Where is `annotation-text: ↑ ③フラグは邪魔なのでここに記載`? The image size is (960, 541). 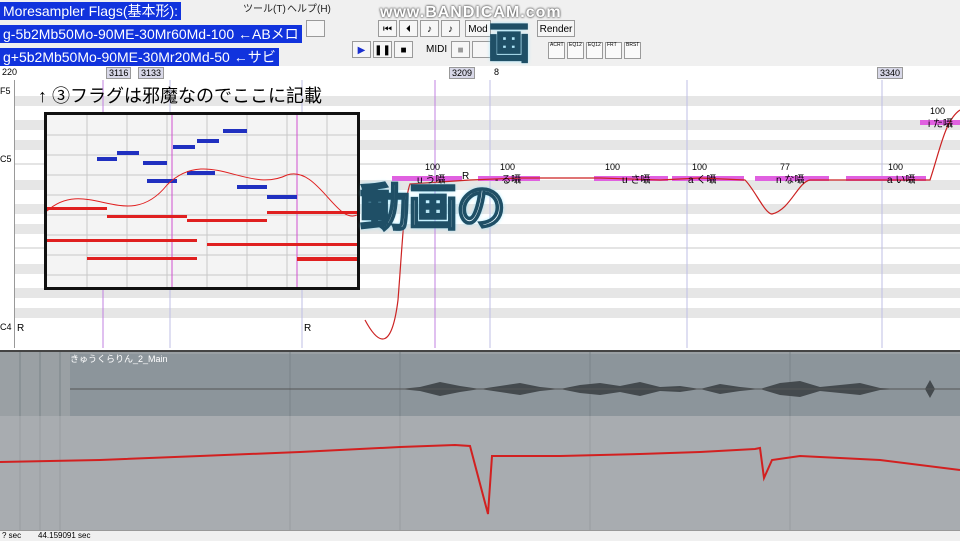
annotation-text: ↑ ③フラグは邪魔なのでここに記載 is located at coordinates (180, 96).